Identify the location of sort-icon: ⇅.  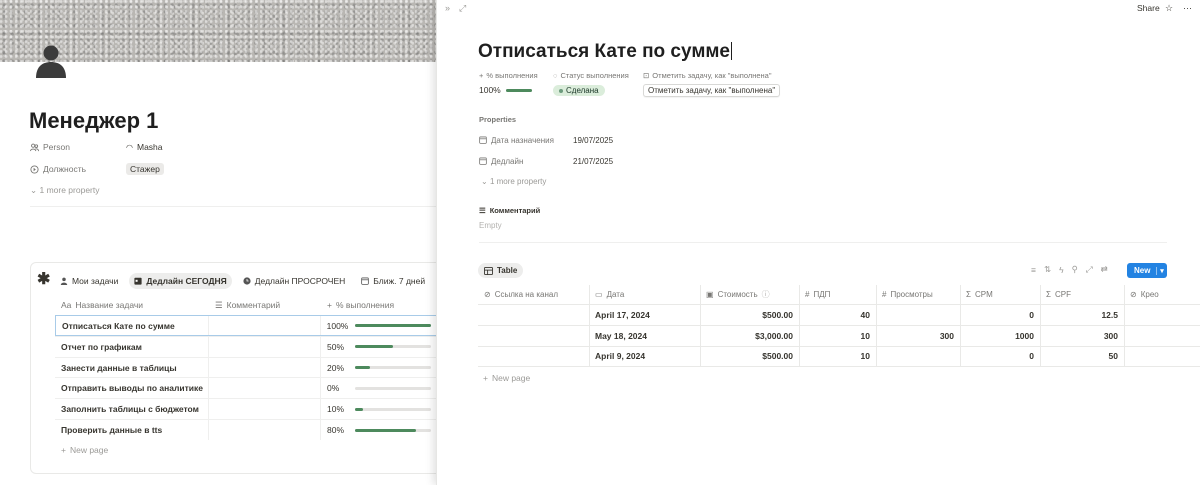
(1047, 269).